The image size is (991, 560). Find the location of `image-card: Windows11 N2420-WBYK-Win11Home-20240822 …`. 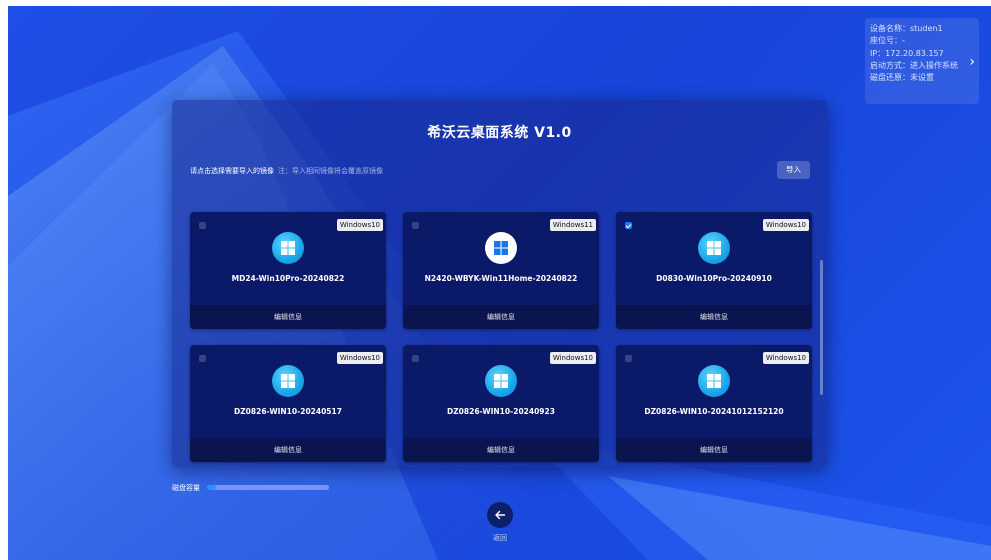

image-card: Windows11 N2420-WBYK-Win11Home-20240822 … is located at coordinates (501, 270).